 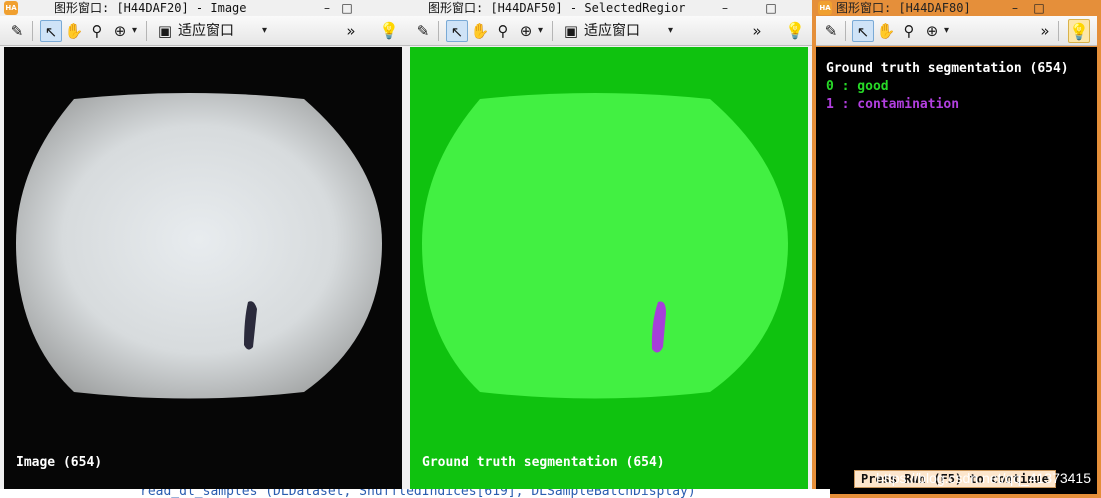 I want to click on title-bar: HA 图形窗口: [H44DAF20] - Image – □, so click(x=203, y=8).